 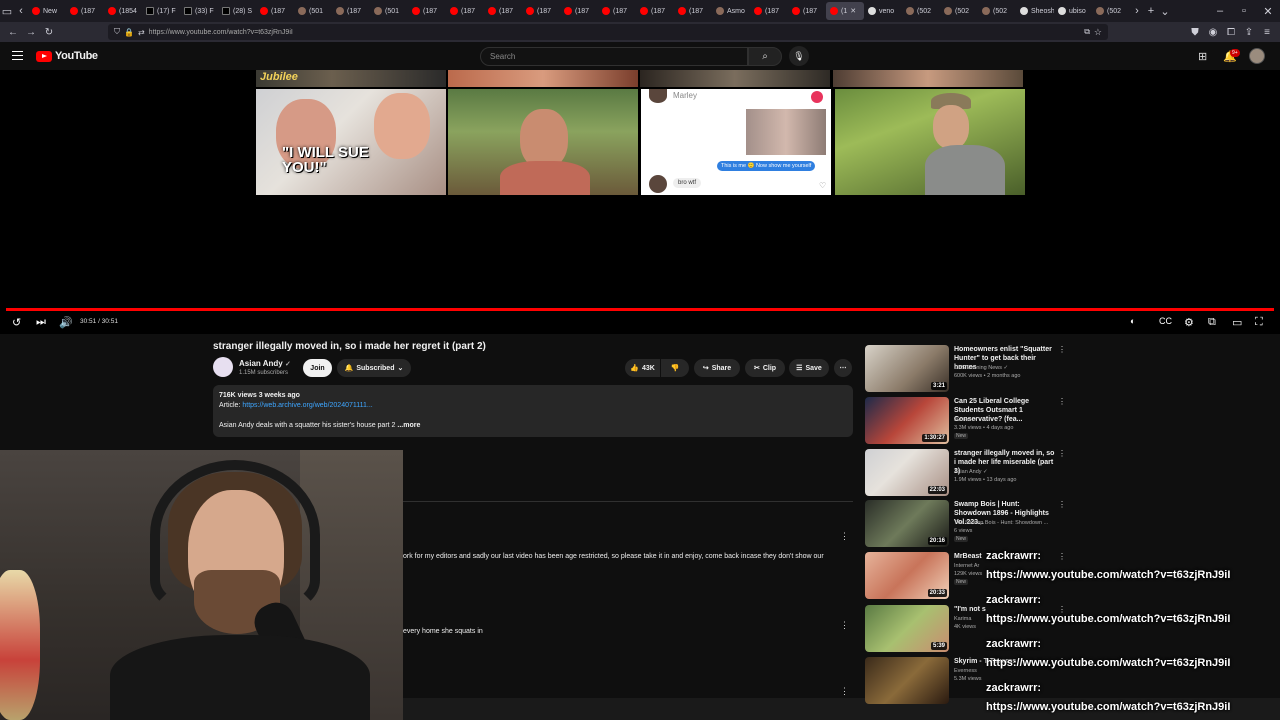 I want to click on hamburger-menu-icon, so click(x=17, y=55).